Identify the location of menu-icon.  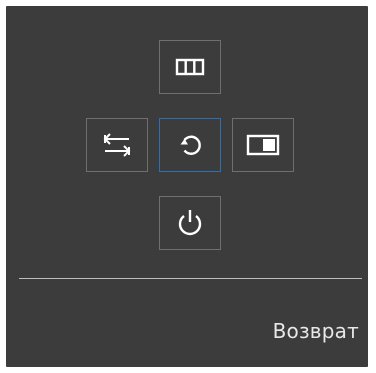
(190, 67).